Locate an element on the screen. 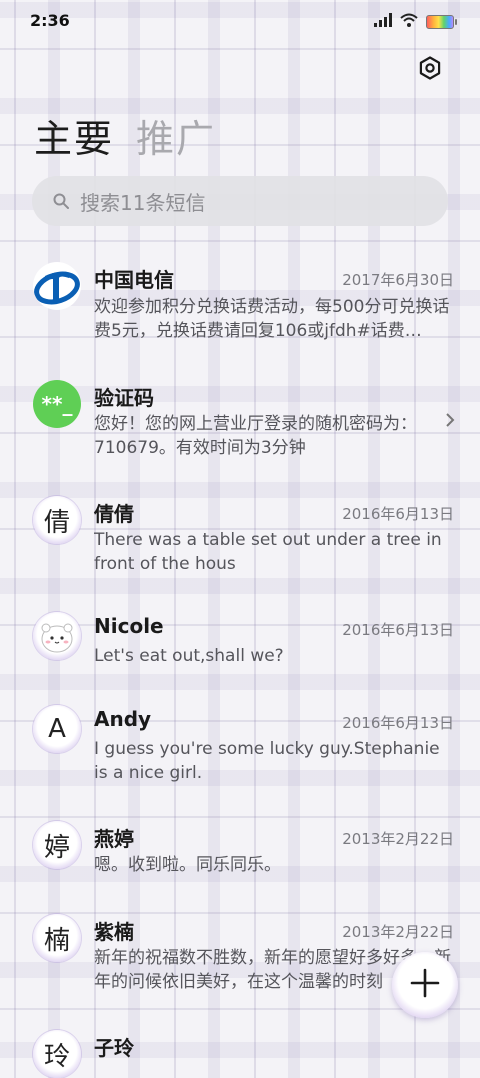  avatar: 婷 is located at coordinates (57, 845).